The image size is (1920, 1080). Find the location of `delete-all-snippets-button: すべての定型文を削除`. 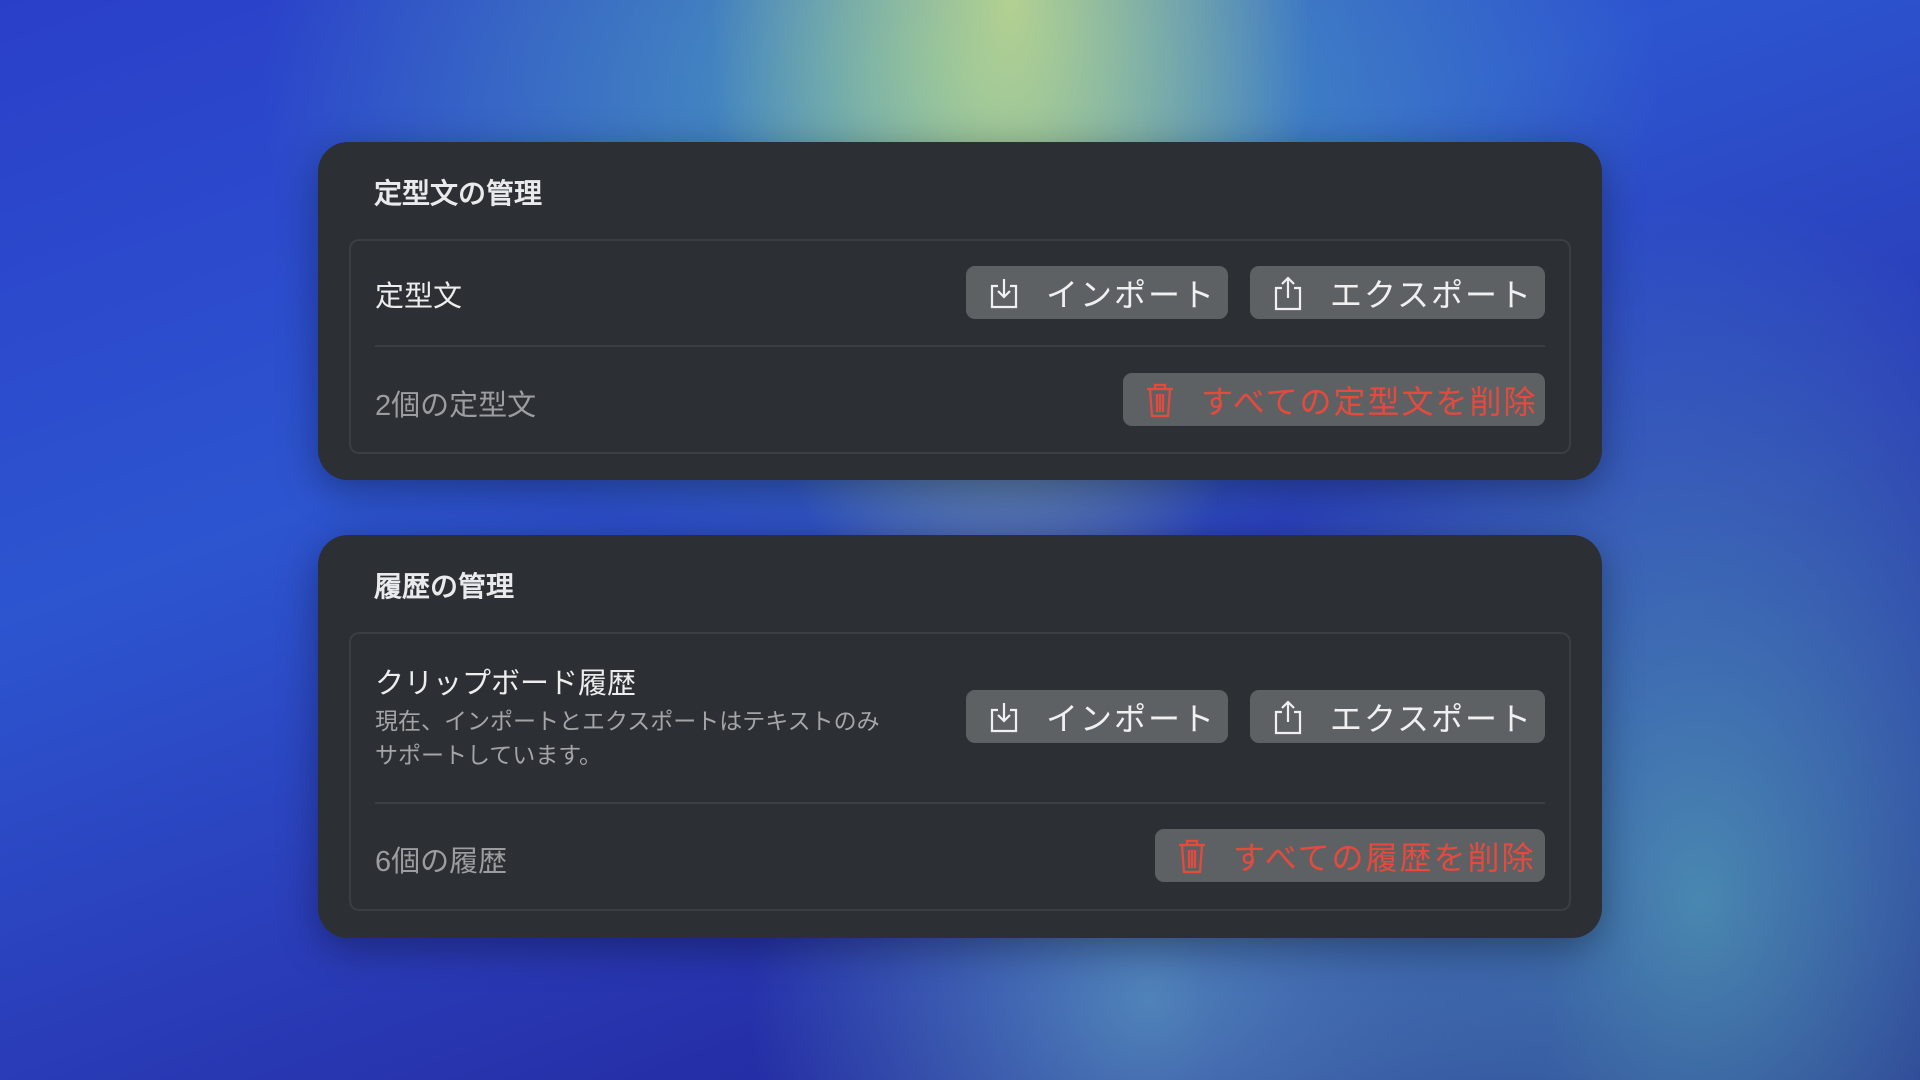

delete-all-snippets-button: すべての定型文を削除 is located at coordinates (1334, 399).